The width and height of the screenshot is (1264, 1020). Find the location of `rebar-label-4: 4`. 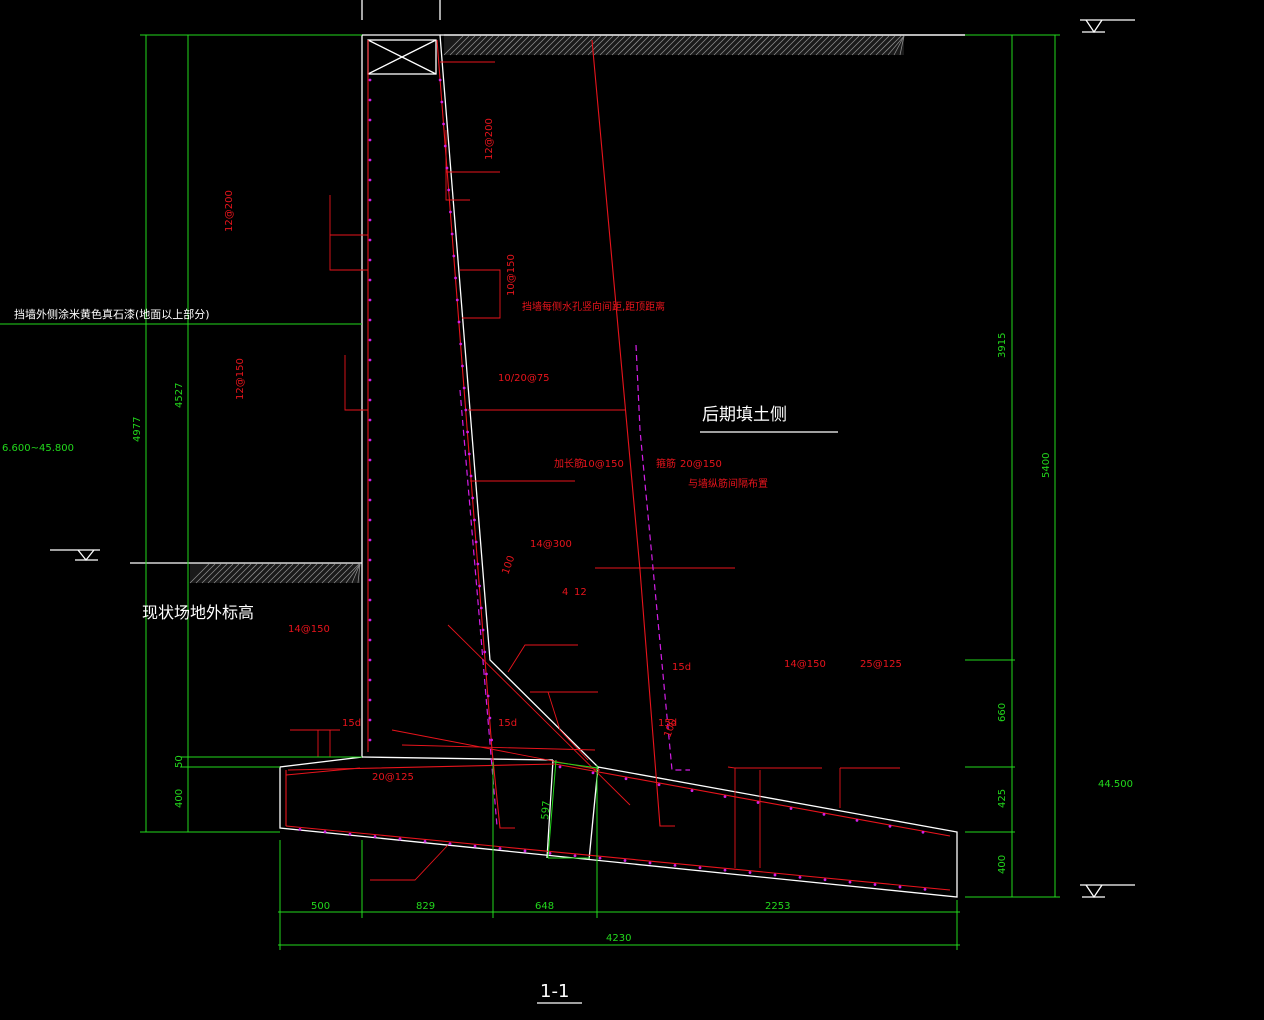

rebar-label-4: 4 is located at coordinates (565, 592).